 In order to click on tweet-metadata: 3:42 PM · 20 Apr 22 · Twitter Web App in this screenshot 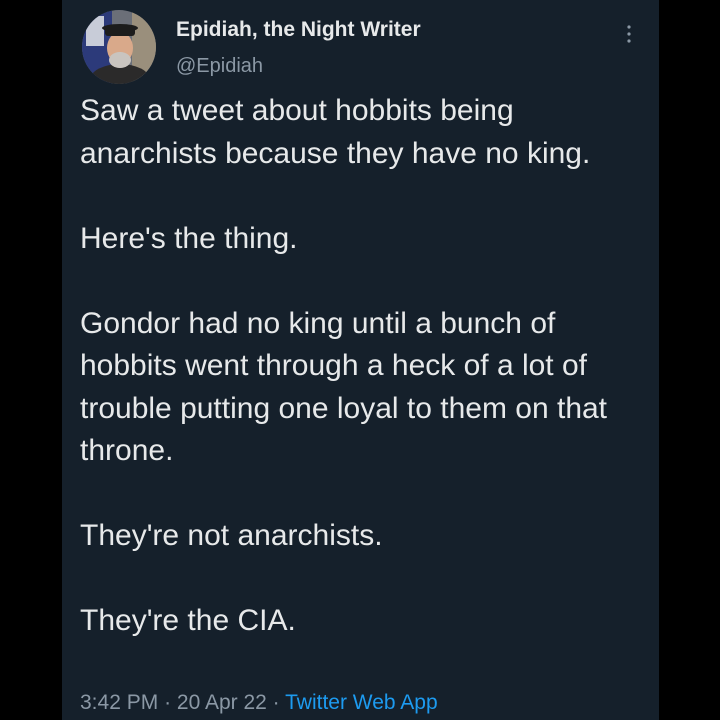, I will do `click(259, 703)`.